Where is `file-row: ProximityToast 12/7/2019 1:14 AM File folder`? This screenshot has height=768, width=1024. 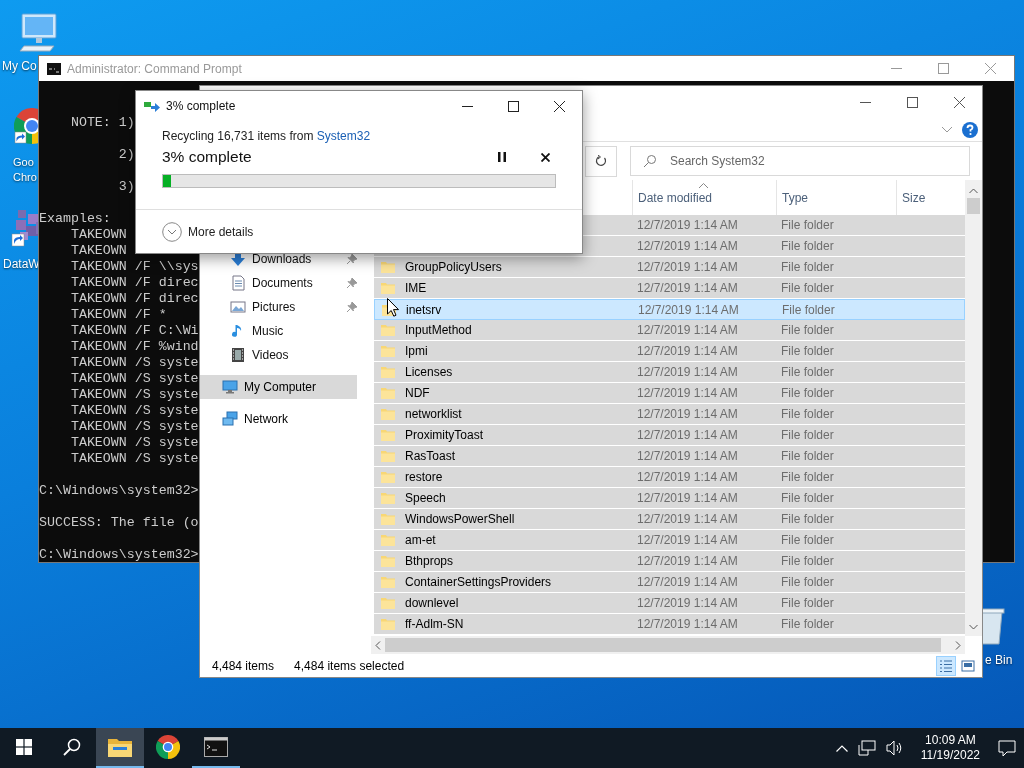
file-row: ProximityToast 12/7/2019 1:14 AM File folder is located at coordinates (669, 435).